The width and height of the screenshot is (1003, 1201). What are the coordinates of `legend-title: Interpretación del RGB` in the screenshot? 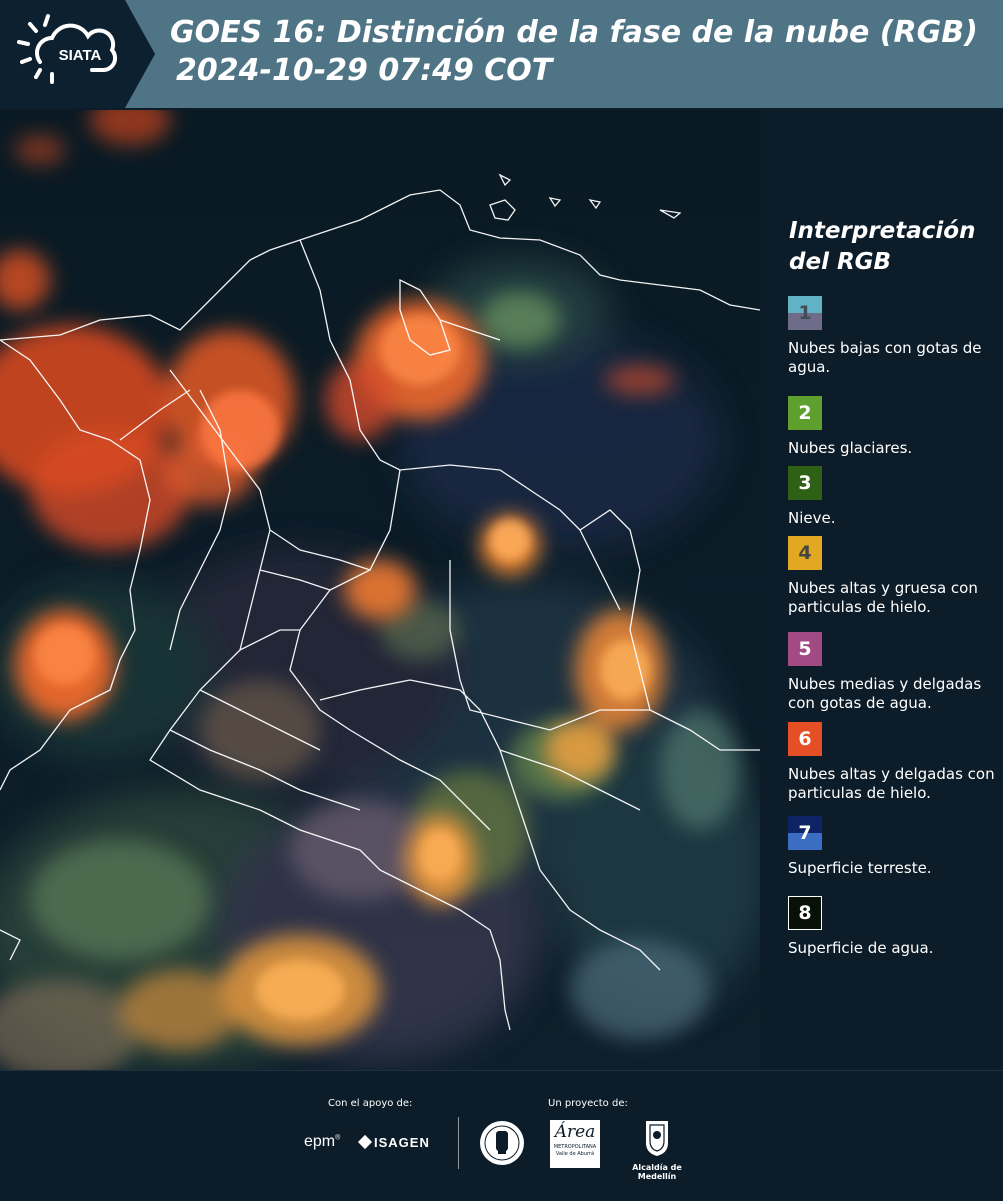 It's located at (882, 246).